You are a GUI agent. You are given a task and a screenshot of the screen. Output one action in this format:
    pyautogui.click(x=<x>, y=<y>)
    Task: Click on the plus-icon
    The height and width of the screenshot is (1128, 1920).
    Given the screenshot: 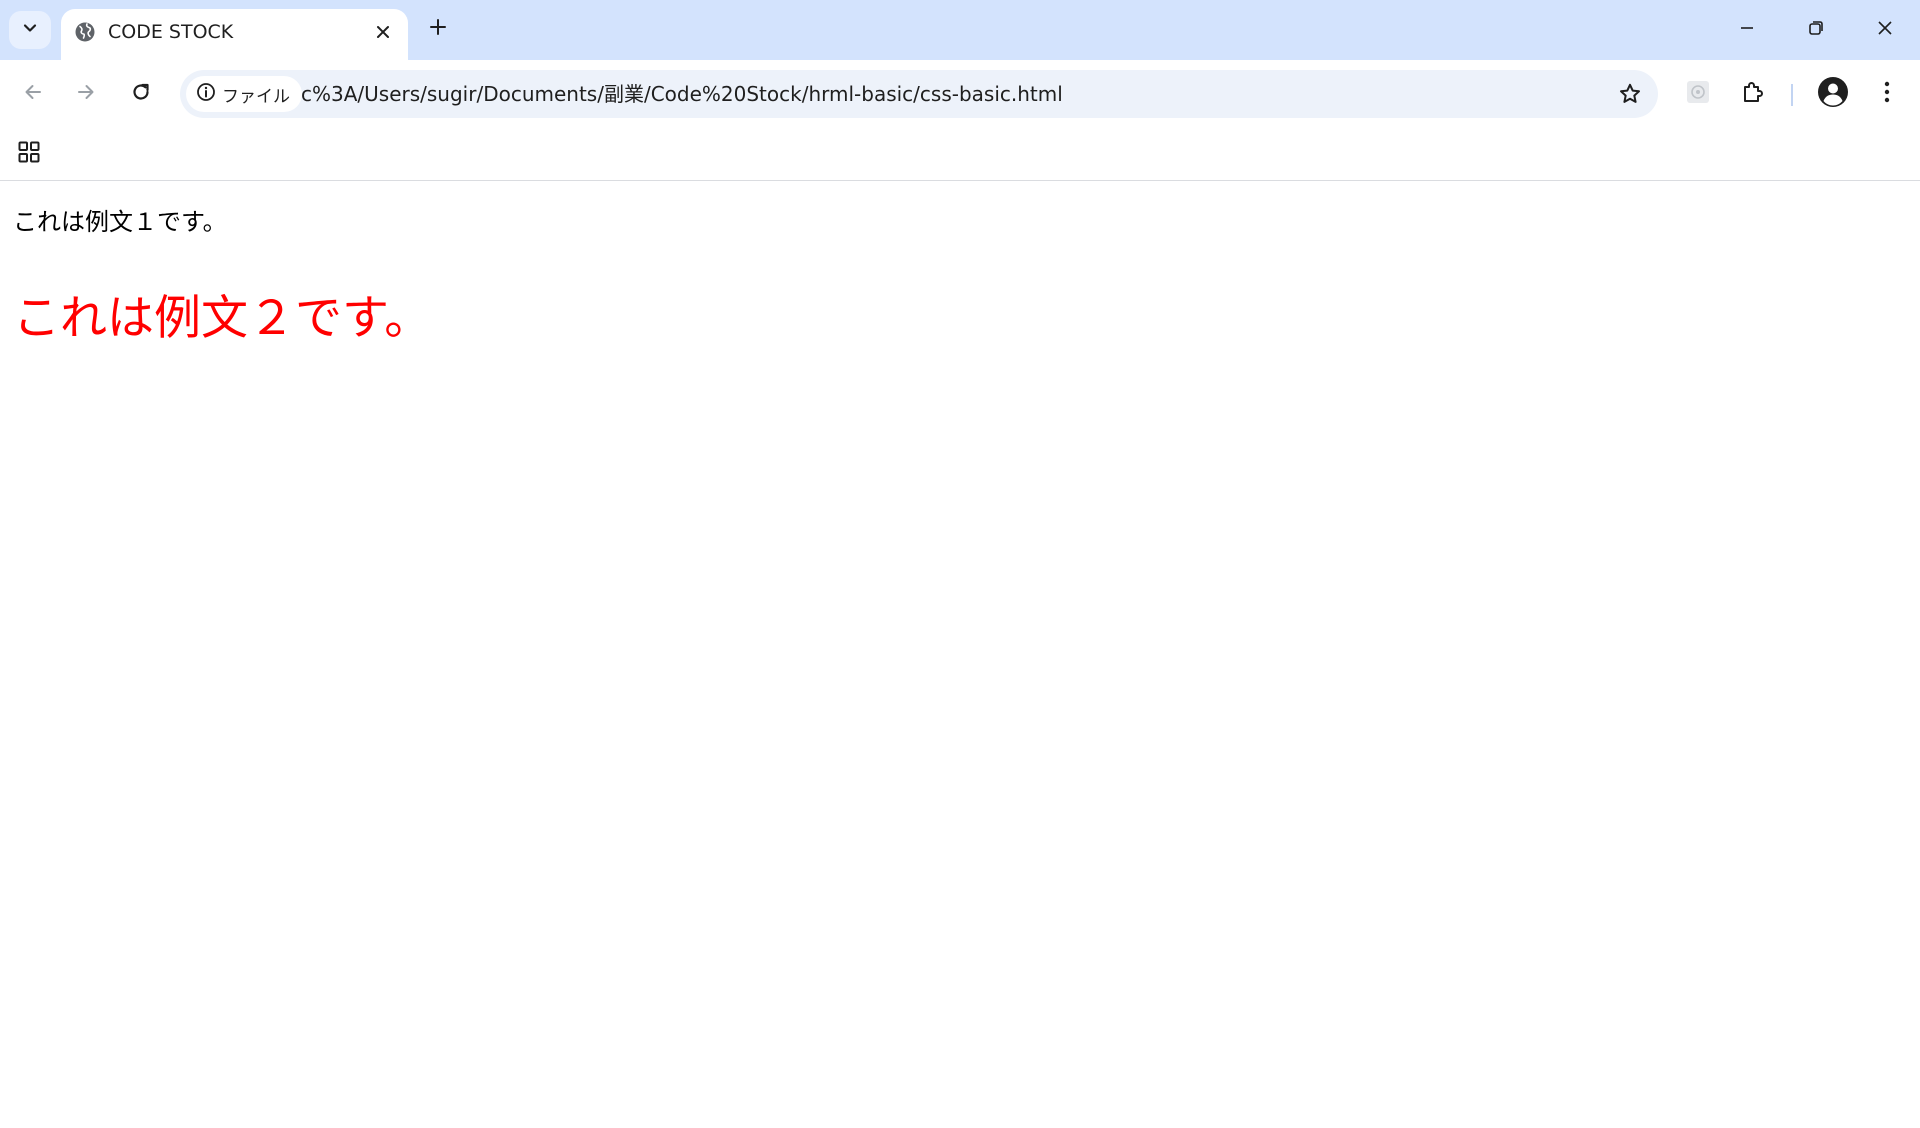 What is the action you would take?
    pyautogui.click(x=438, y=29)
    